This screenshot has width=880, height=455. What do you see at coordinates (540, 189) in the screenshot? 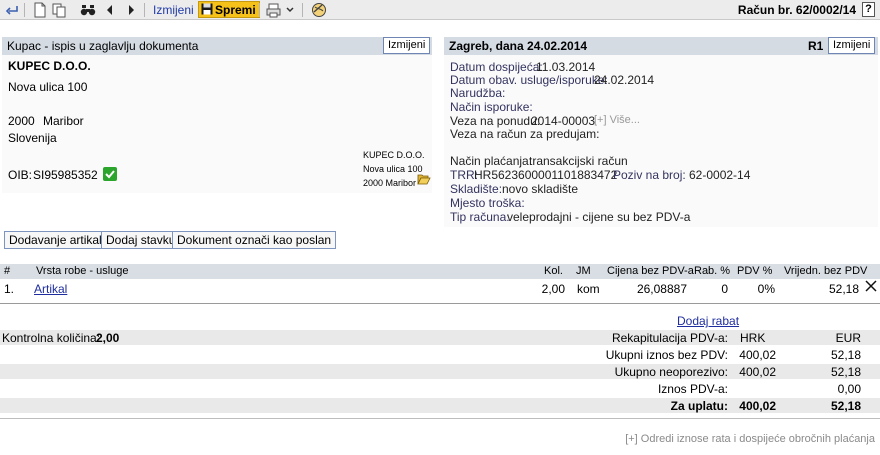
I see `warehouse-value: novo skladište` at bounding box center [540, 189].